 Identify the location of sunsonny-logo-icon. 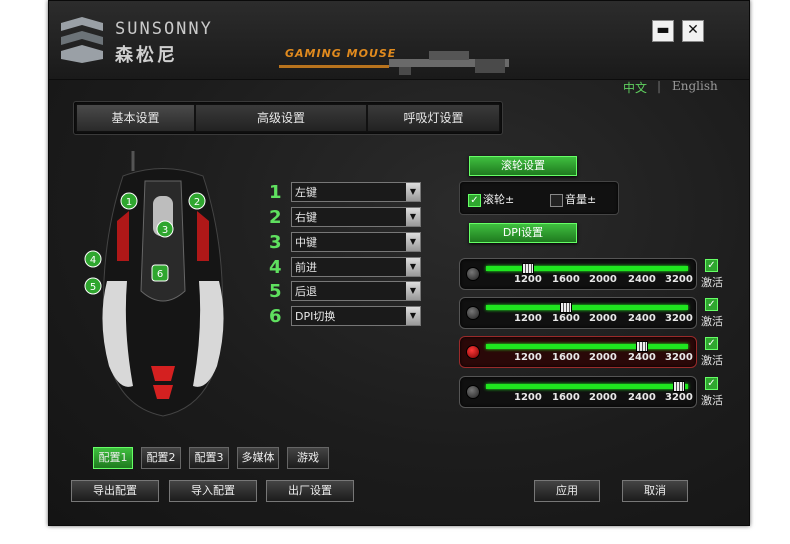
(82, 40).